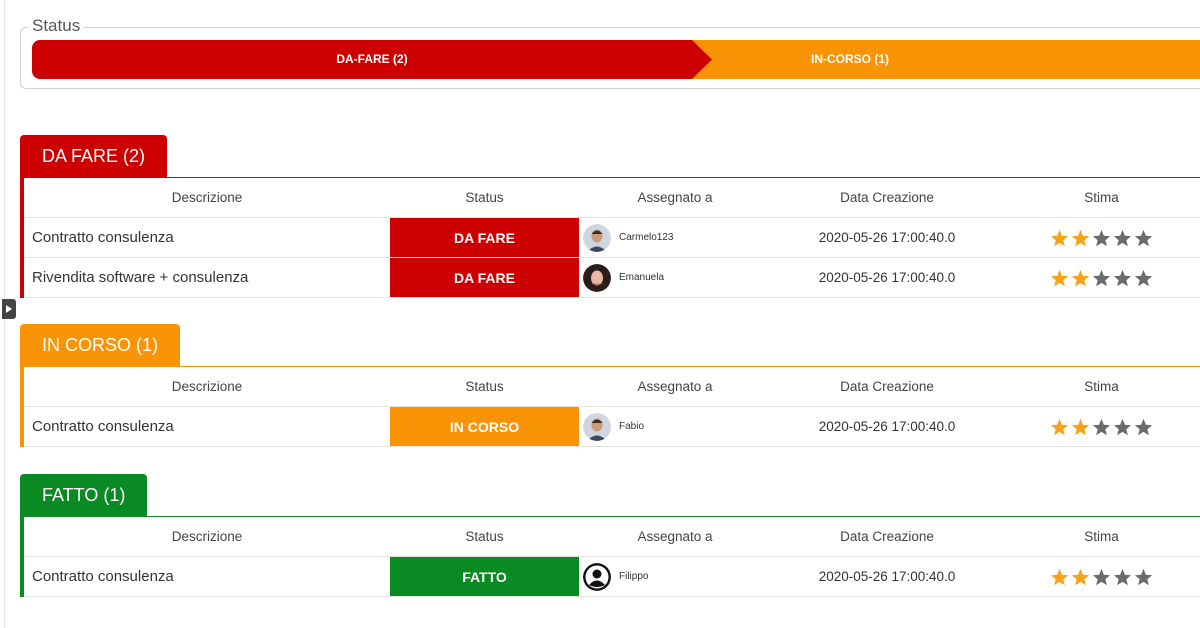 The width and height of the screenshot is (1200, 628). Describe the element at coordinates (632, 426) in the screenshot. I see `row-assegnato-name: Fabio` at that location.